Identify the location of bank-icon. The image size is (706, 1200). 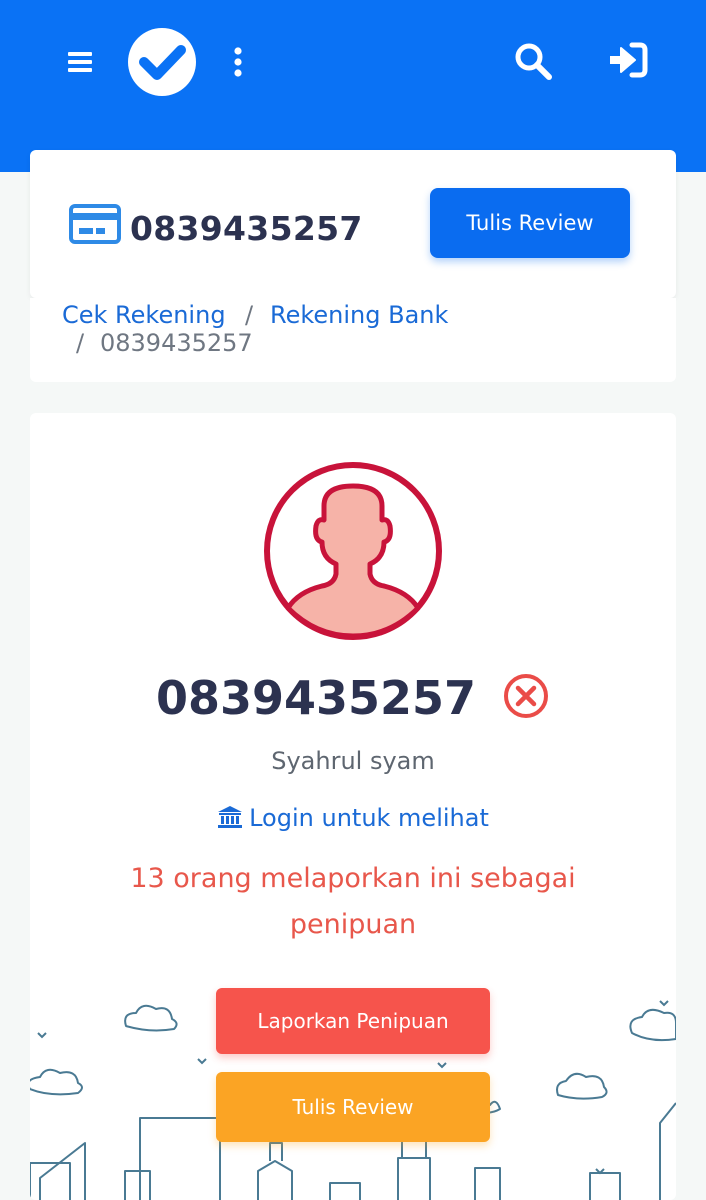
(230, 817).